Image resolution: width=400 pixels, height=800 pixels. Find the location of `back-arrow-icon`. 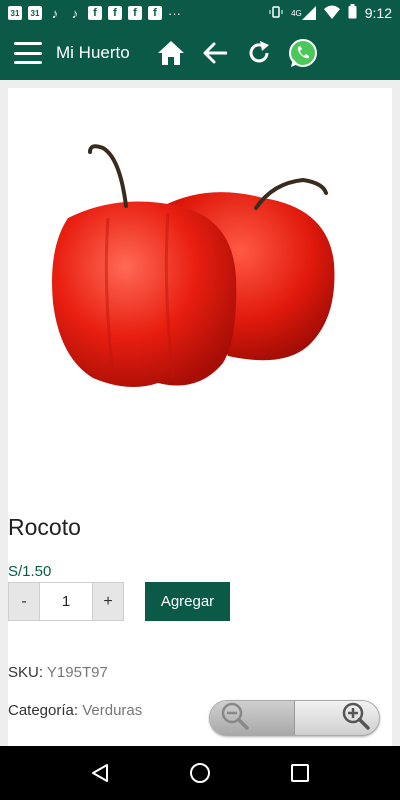

back-arrow-icon is located at coordinates (215, 53).